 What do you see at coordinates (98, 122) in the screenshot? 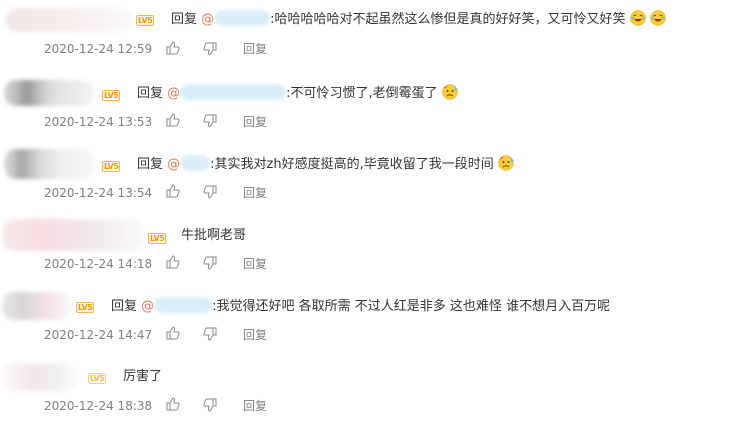
I see `comment-timestamp: 2020-12-24 13:53` at bounding box center [98, 122].